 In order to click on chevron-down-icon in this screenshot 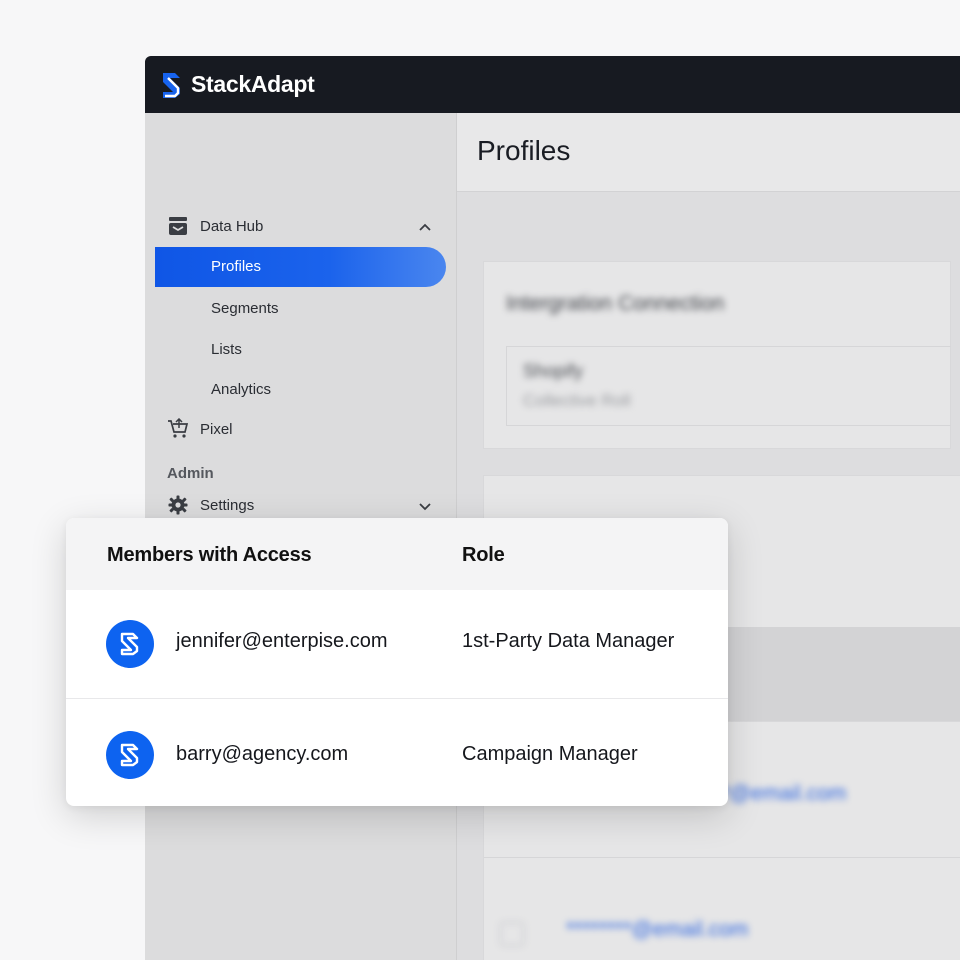, I will do `click(425, 506)`.